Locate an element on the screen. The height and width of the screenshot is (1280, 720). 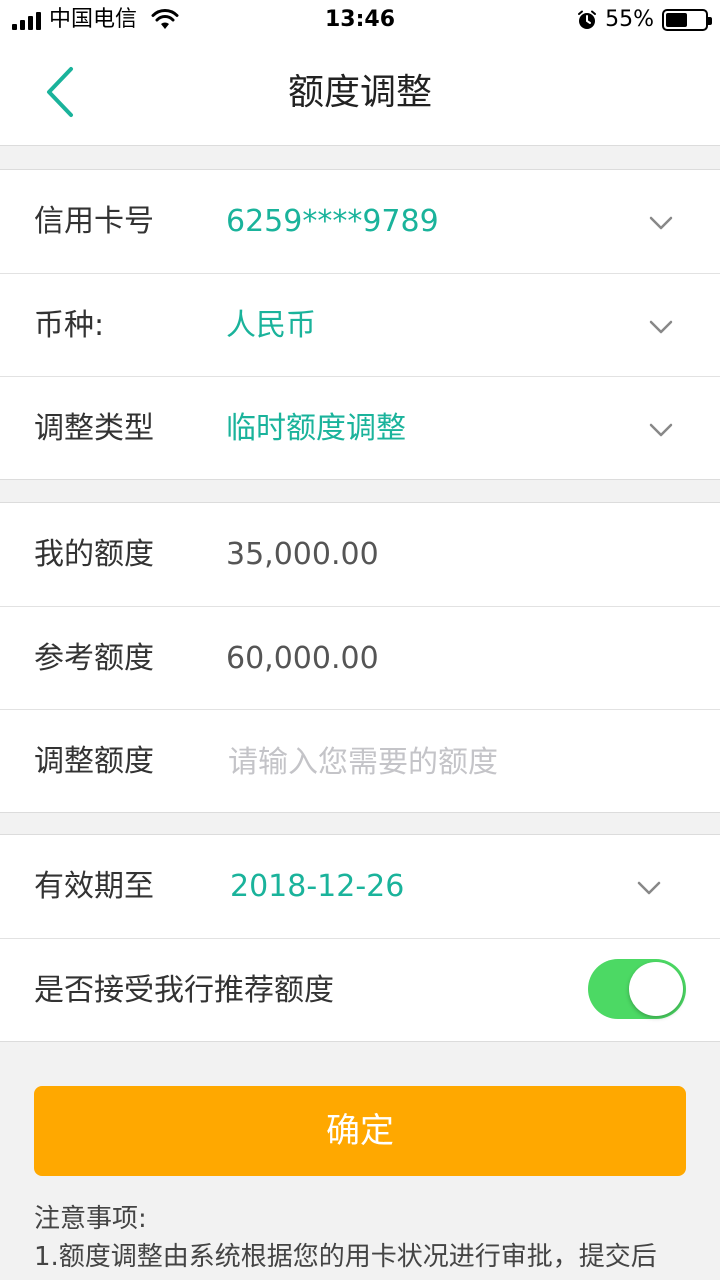
adjust-type-row: 调整类型 临时额度调整 is located at coordinates (360, 427).